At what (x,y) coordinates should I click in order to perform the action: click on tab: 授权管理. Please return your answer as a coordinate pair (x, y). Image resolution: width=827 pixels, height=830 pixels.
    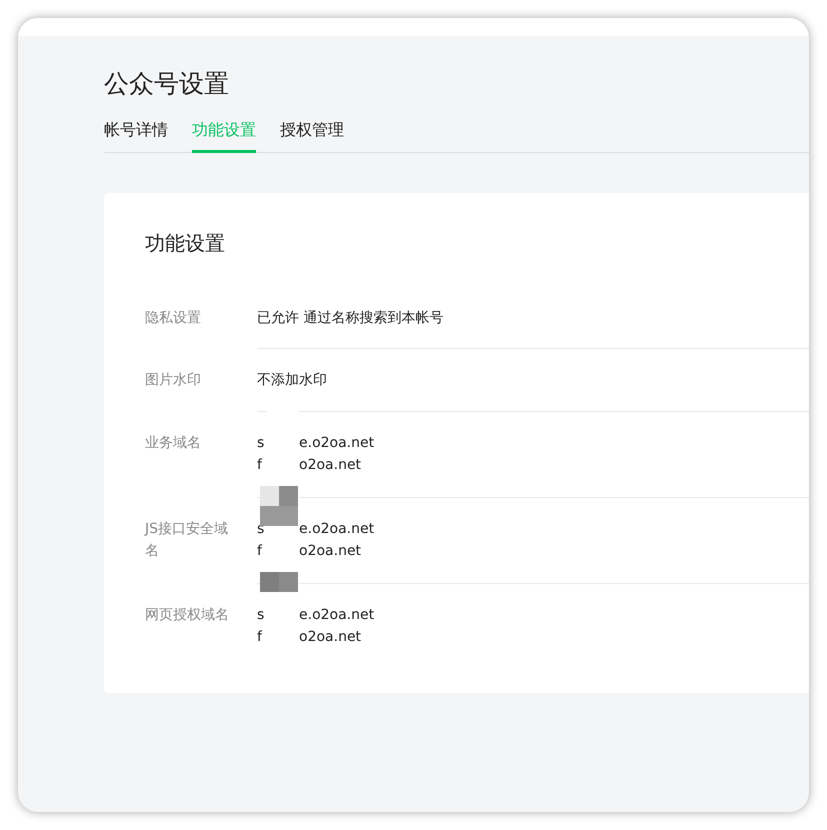
    Looking at the image, I should click on (312, 136).